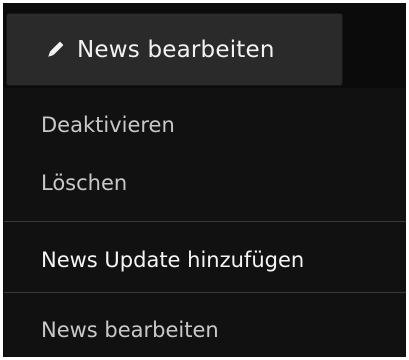 This screenshot has height=360, width=409. What do you see at coordinates (205, 183) in the screenshot?
I see `menu-item-delete: Löschen` at bounding box center [205, 183].